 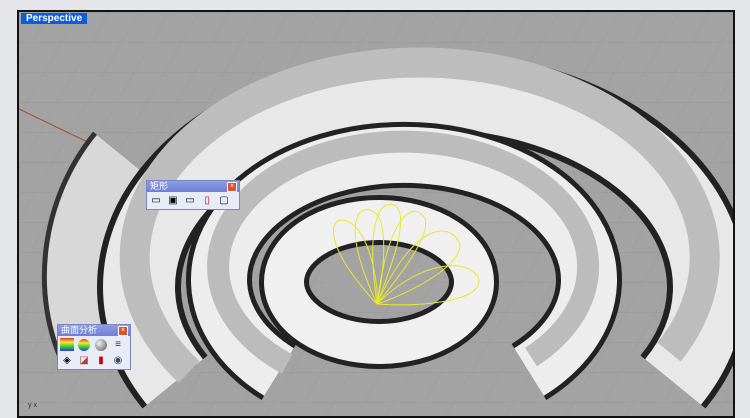 I want to click on edge-analysis-icon: ▮, so click(x=101, y=360).